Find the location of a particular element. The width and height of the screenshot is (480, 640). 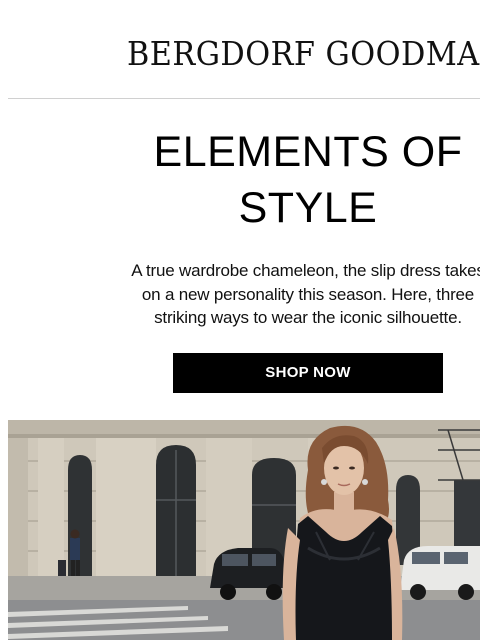

shop-now-button: SHOP NOW is located at coordinates (308, 373).